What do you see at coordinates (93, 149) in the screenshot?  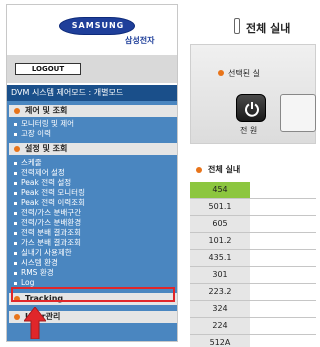 I see `menu-section-settings: 설정 및 조회` at bounding box center [93, 149].